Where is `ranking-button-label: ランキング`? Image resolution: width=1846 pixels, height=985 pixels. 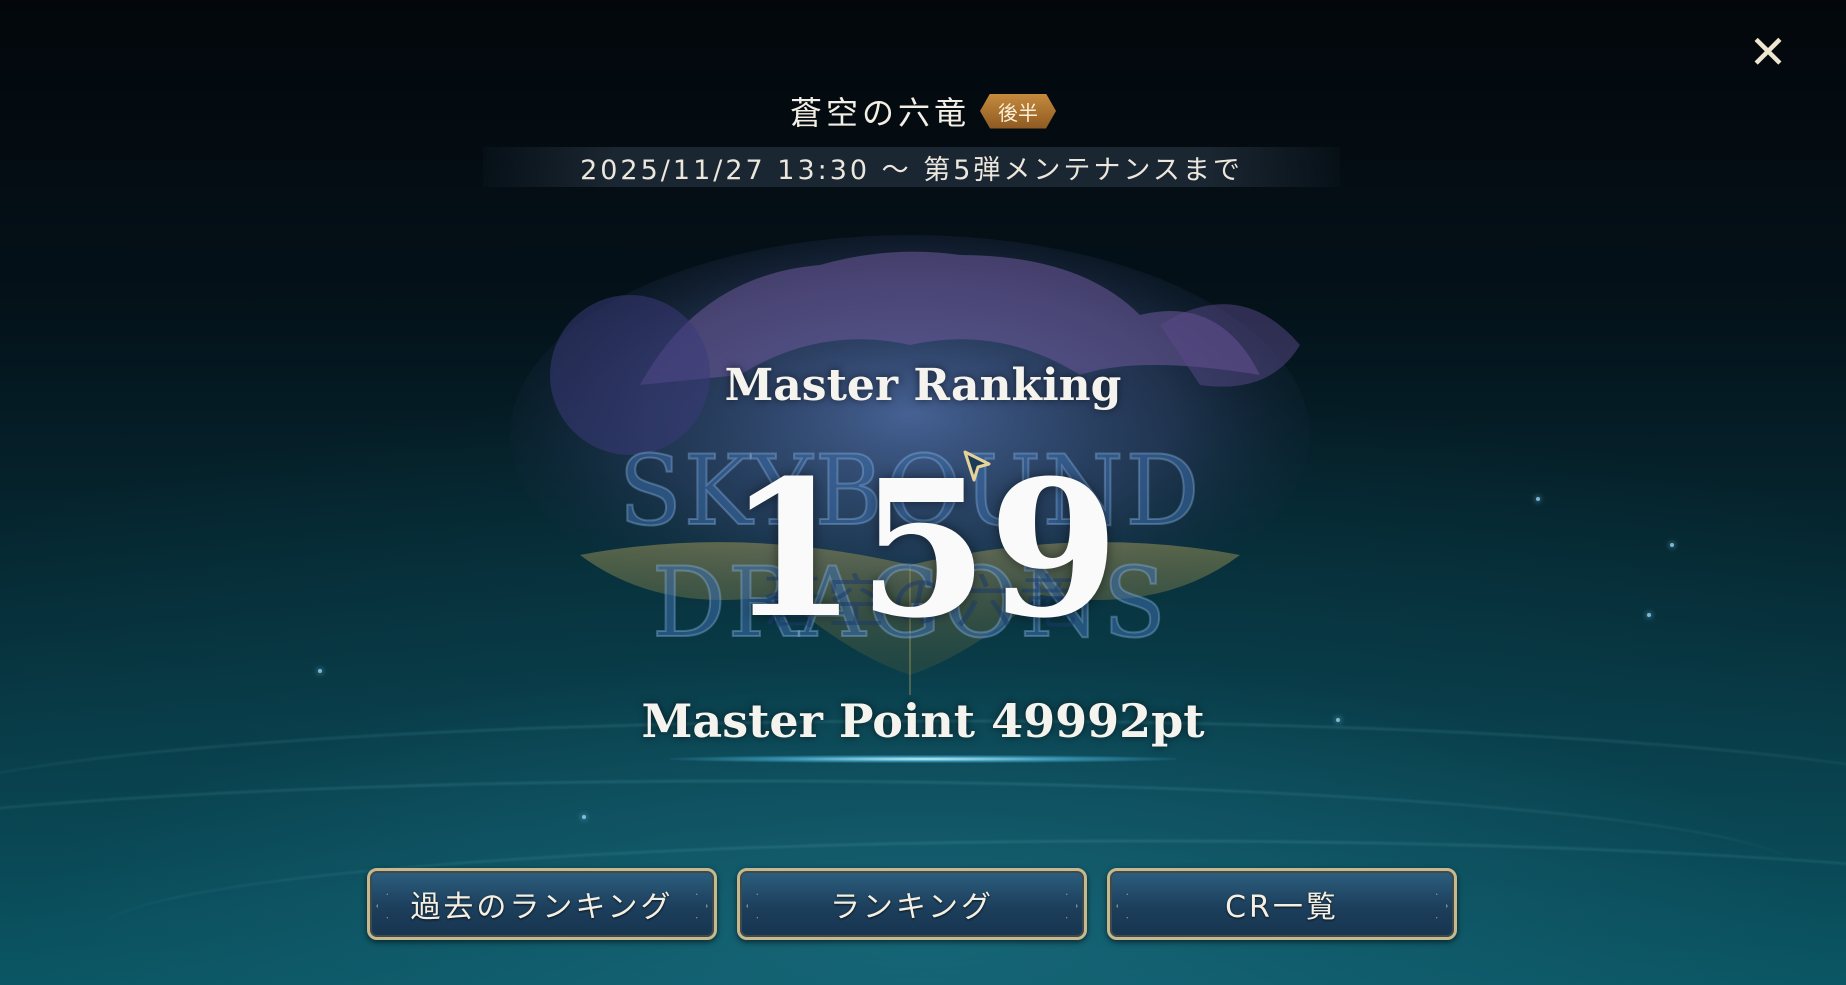
ranking-button-label: ランキング is located at coordinates (912, 907).